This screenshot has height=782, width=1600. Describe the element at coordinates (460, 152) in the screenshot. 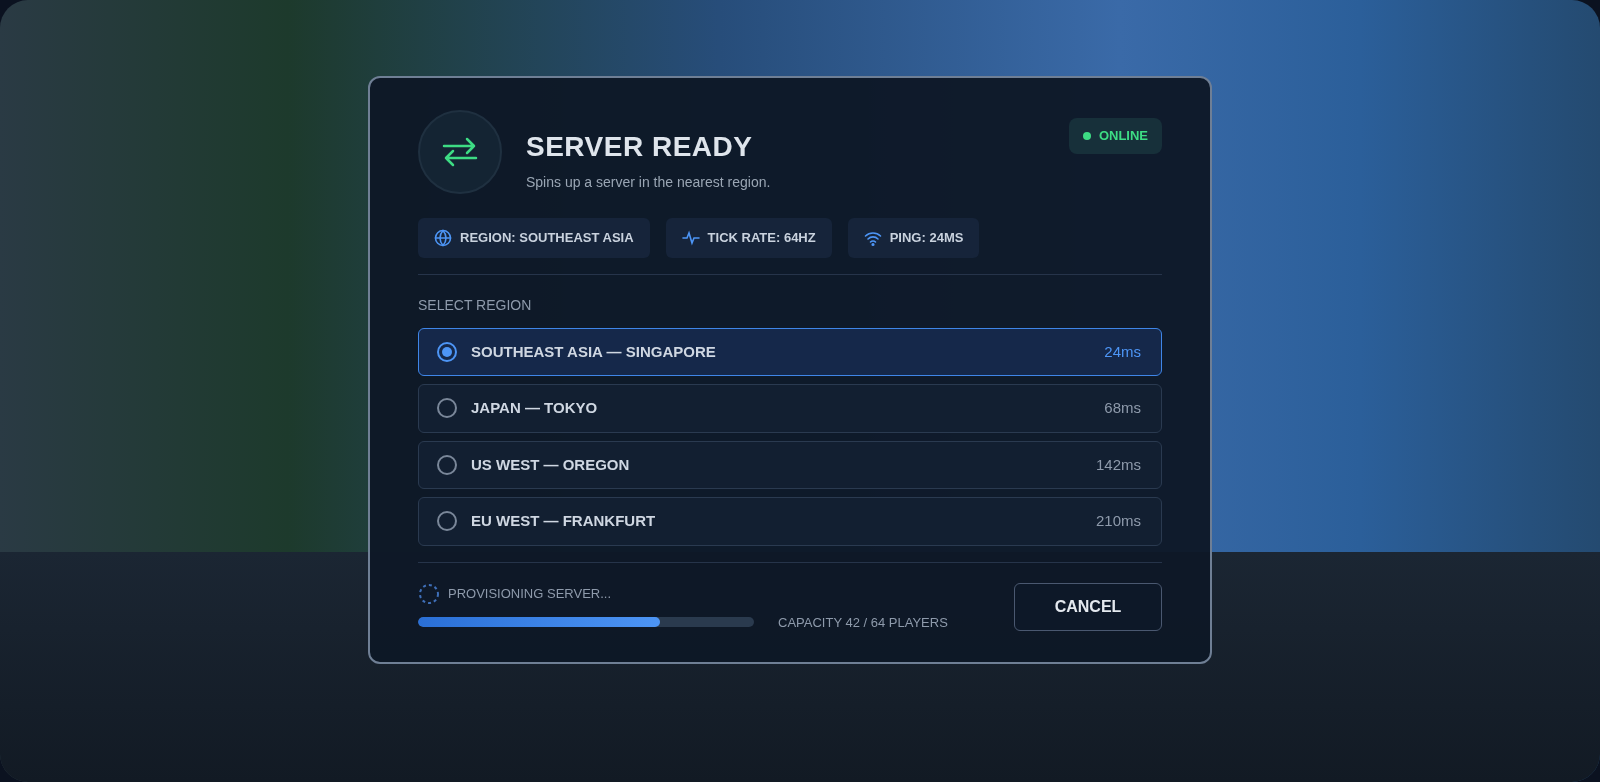

I see `swap-arrows-icon` at that location.